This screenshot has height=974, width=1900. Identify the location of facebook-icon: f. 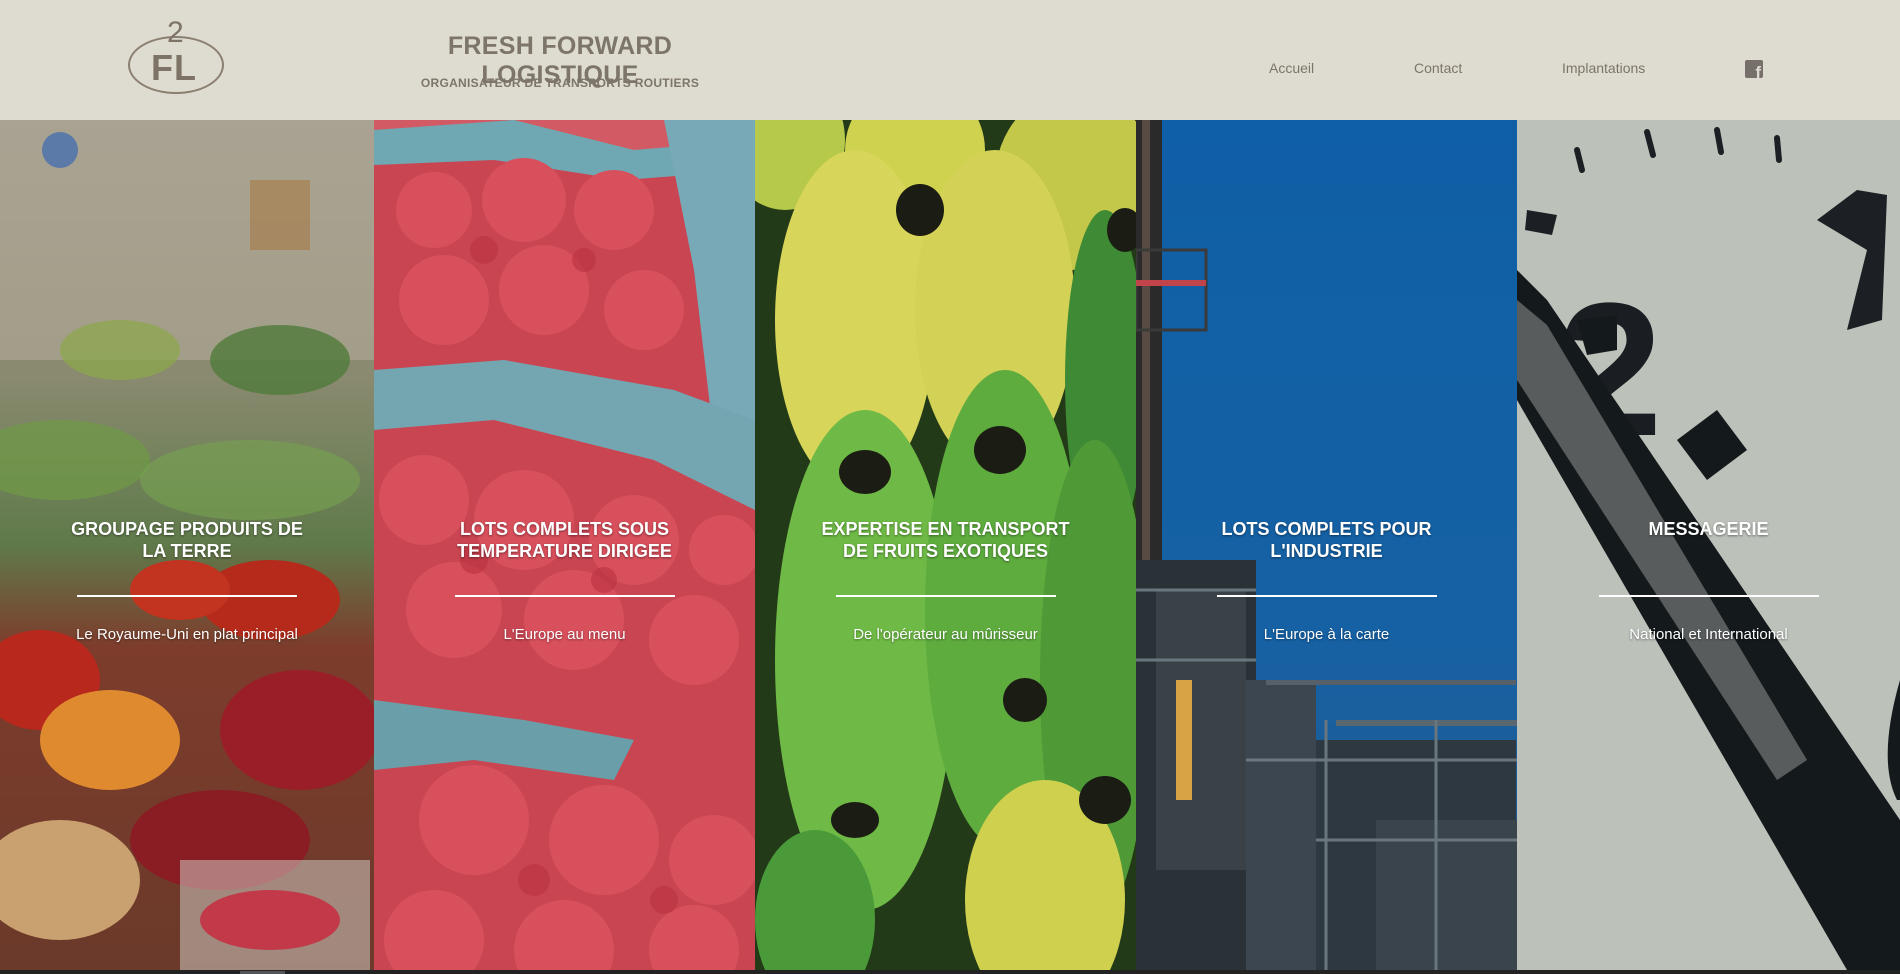
(1754, 69).